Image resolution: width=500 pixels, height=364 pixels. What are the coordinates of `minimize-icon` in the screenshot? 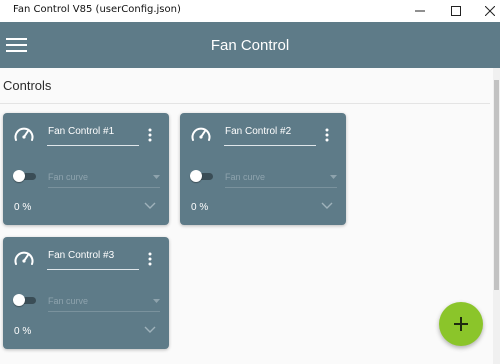 It's located at (420, 11).